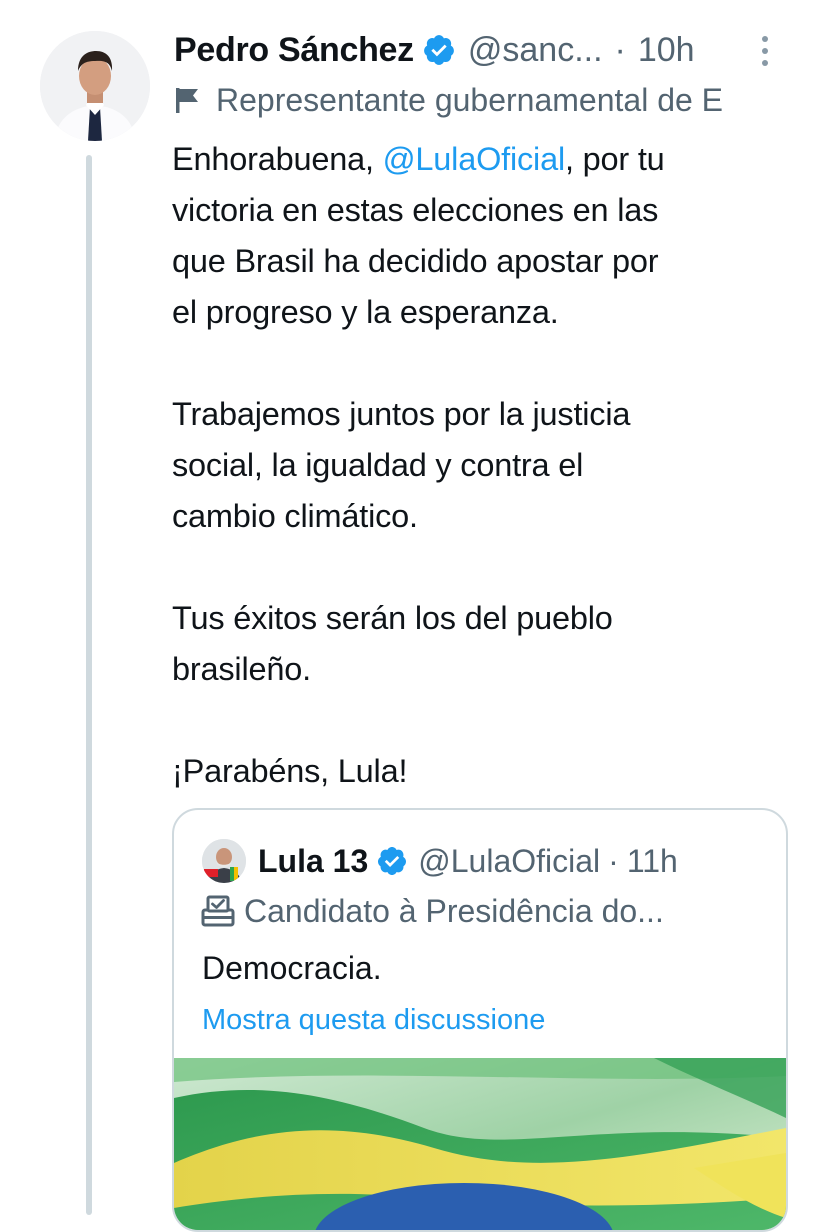  I want to click on quoted-header: Lula 13 @LulaOficial · 11h, so click(440, 861).